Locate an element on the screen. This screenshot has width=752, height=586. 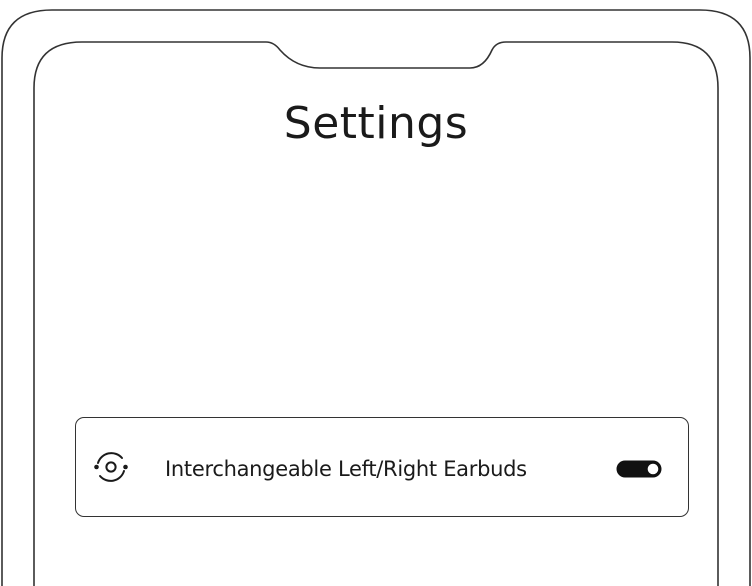
swap-earbuds-icon is located at coordinates (111, 467).